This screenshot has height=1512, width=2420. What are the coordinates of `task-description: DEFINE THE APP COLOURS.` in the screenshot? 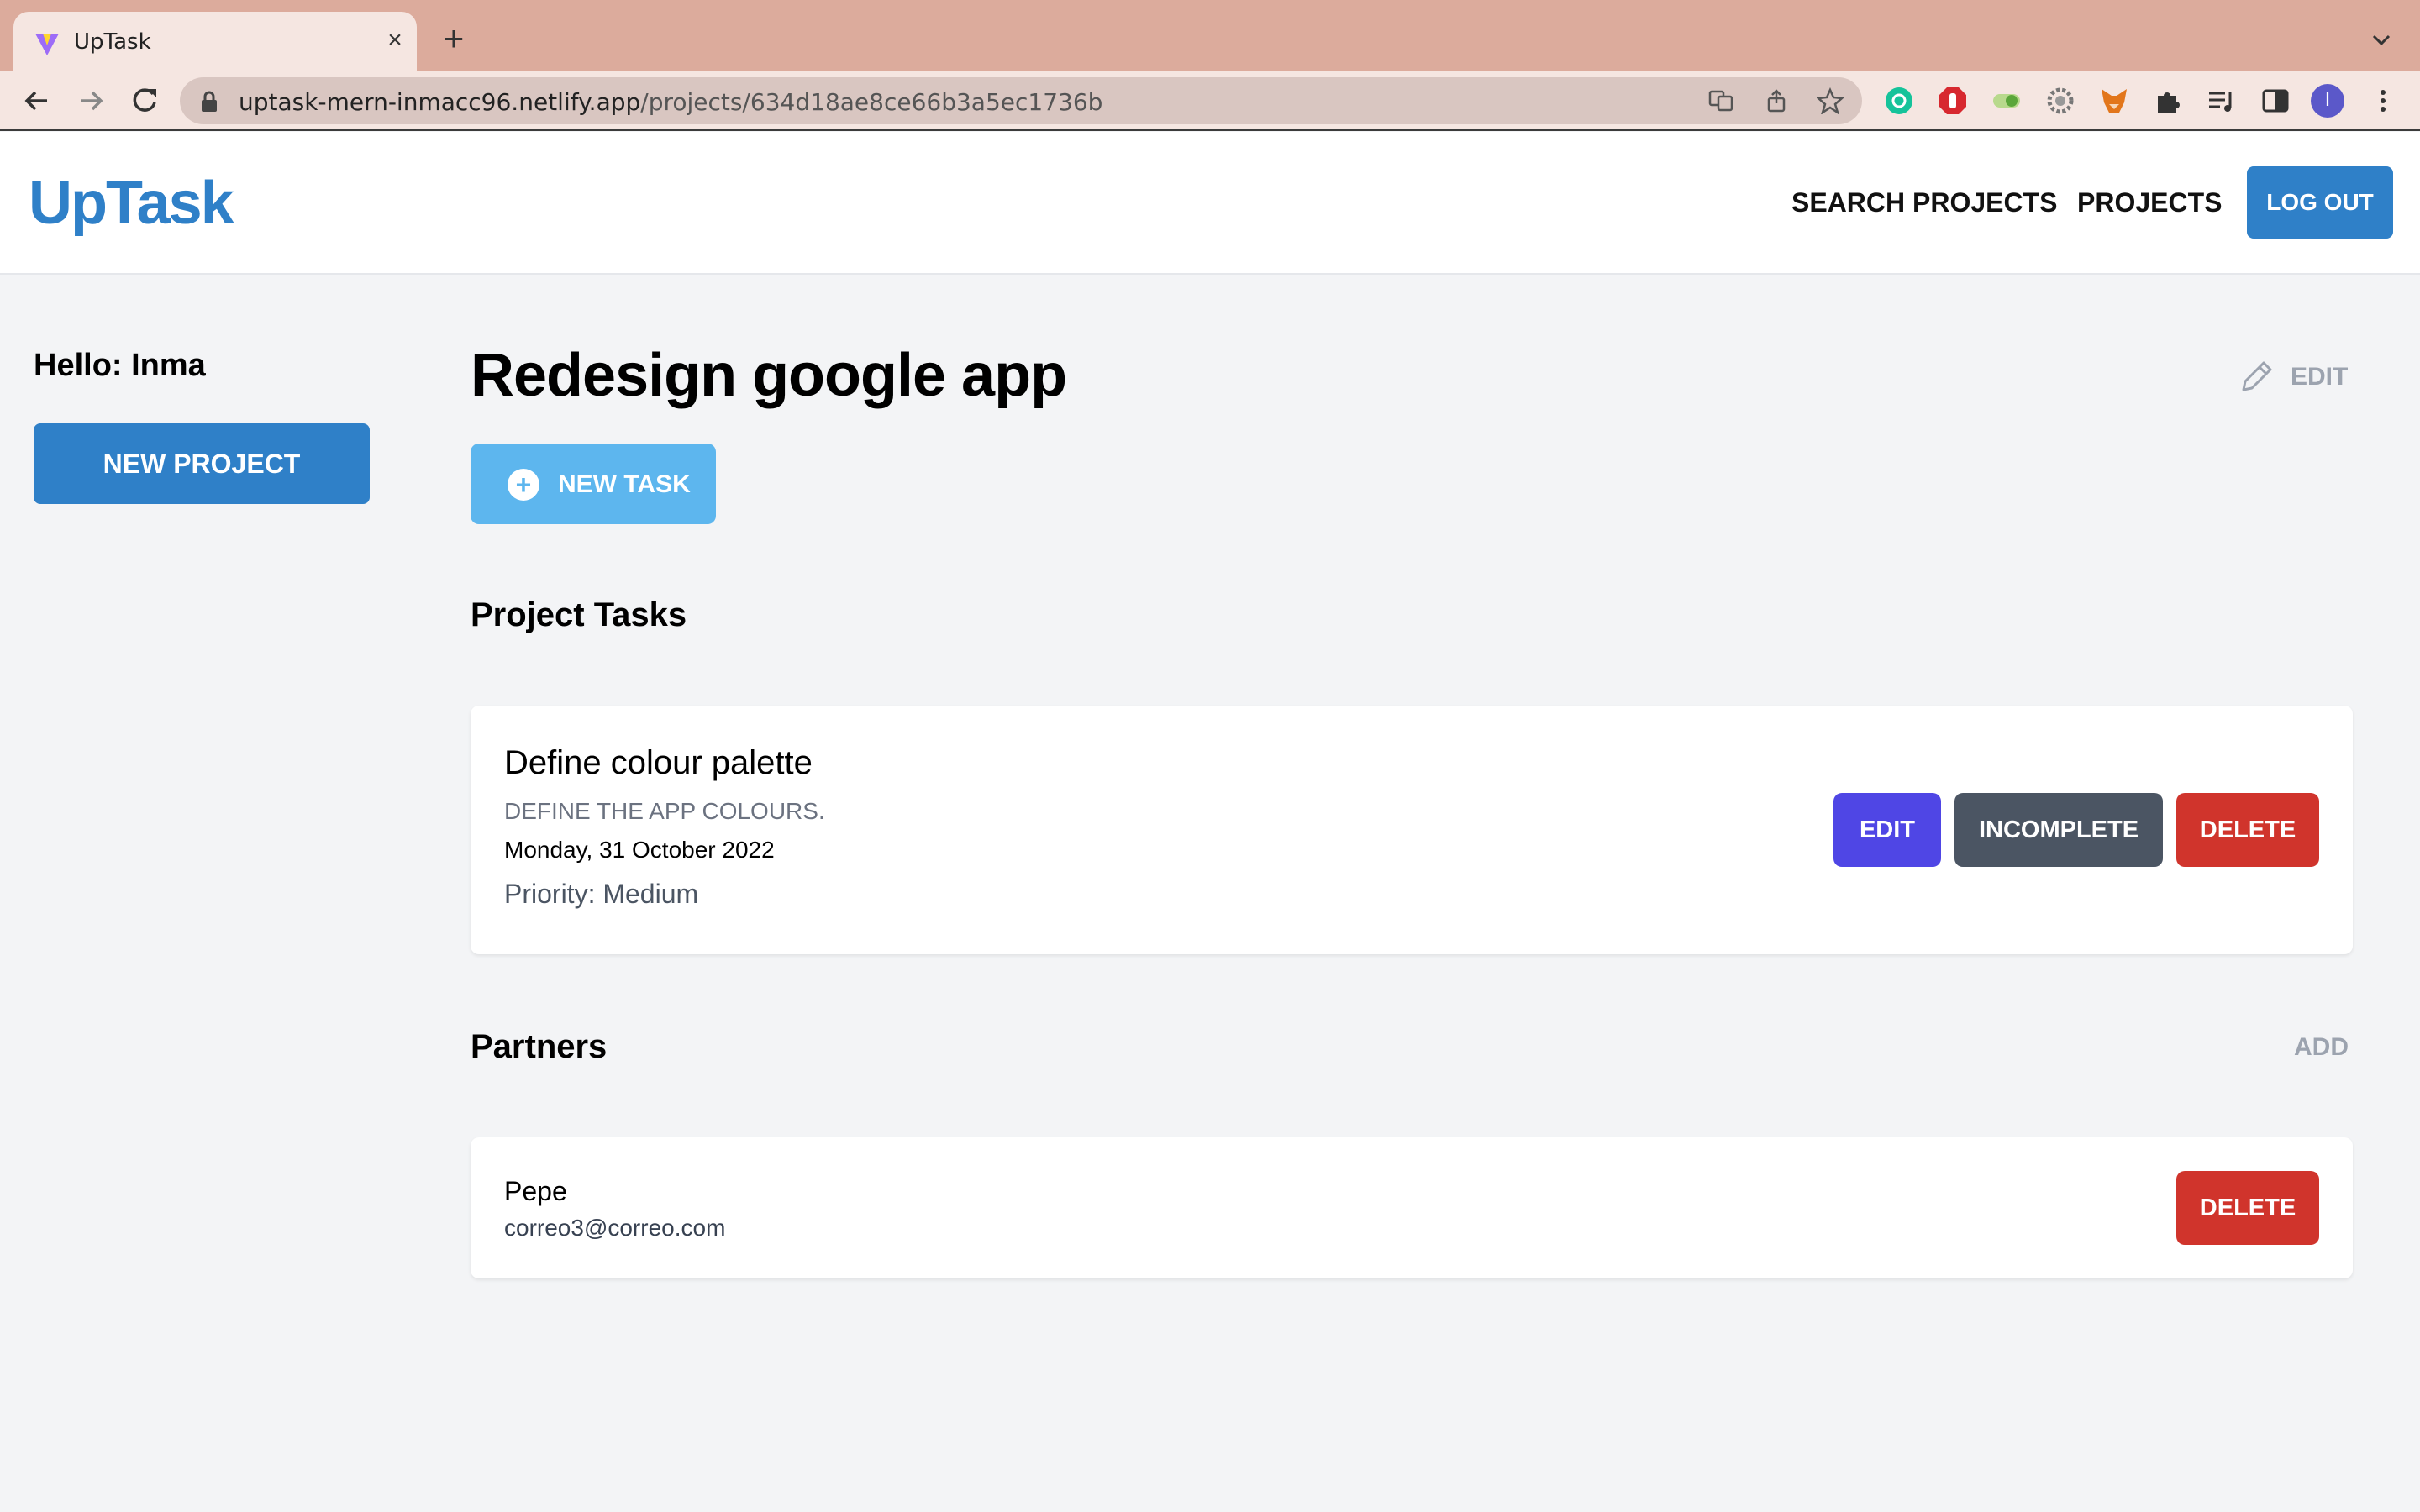 It's located at (664, 811).